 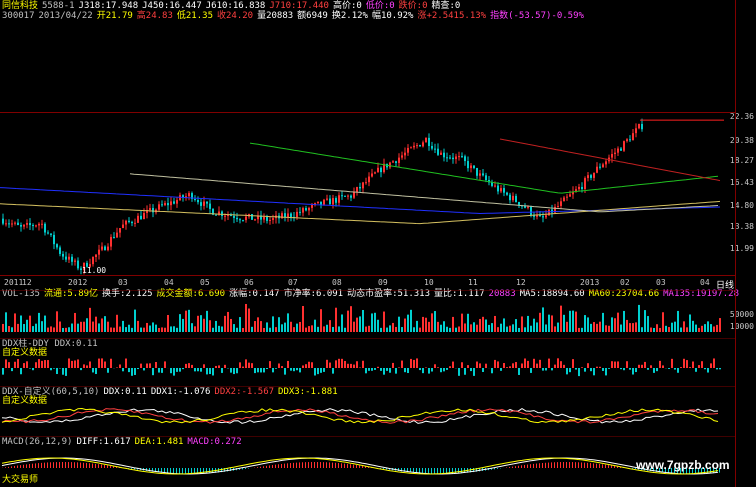 What do you see at coordinates (368, 312) in the screenshot?
I see `volume-chart` at bounding box center [368, 312].